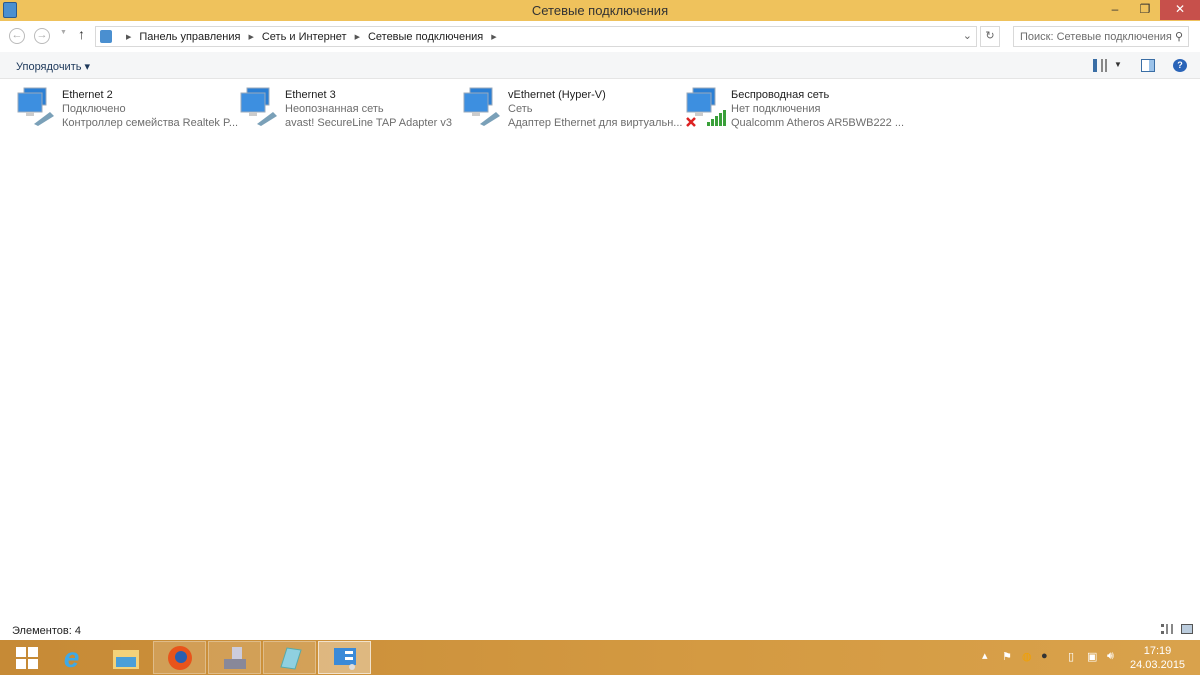 The width and height of the screenshot is (1200, 675). What do you see at coordinates (1110, 656) in the screenshot?
I see `volume-icon: 🔊︎` at bounding box center [1110, 656].